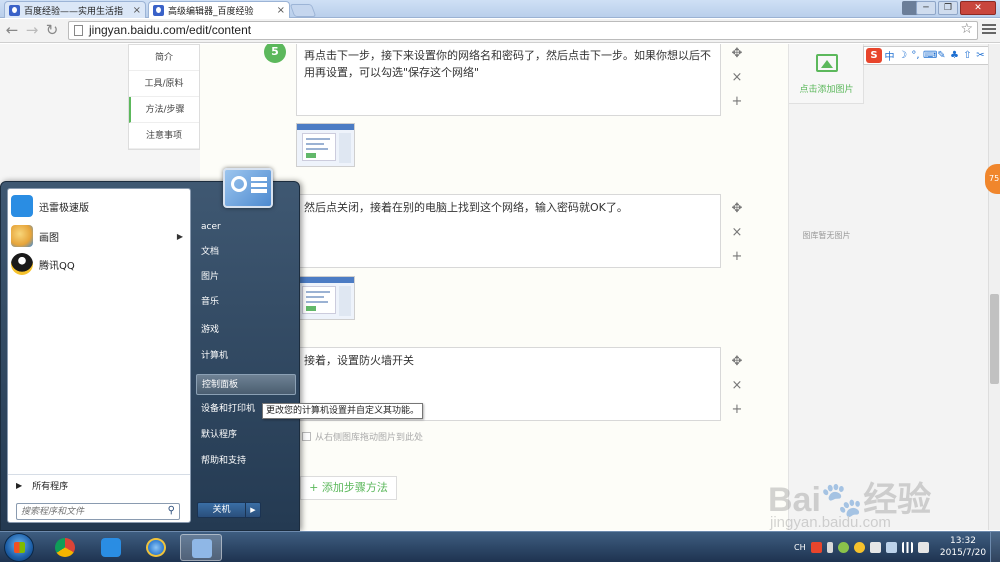  Describe the element at coordinates (99, 355) in the screenshot. I see `start-menu-programs-pane: 迅雷极速版 画图 ▶ 腾讯QQ ▶ 所有程序 ⚲` at that location.